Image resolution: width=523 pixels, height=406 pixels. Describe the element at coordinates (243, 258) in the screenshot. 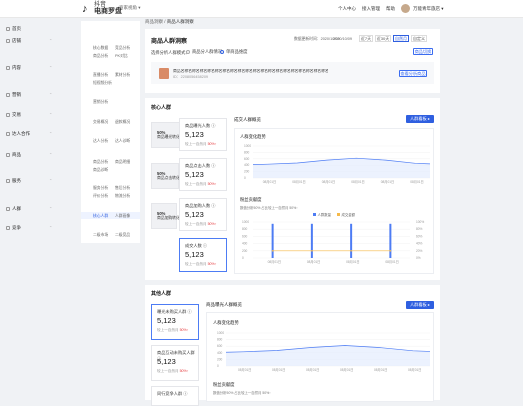

I see `combo-y-tick: 0` at that location.